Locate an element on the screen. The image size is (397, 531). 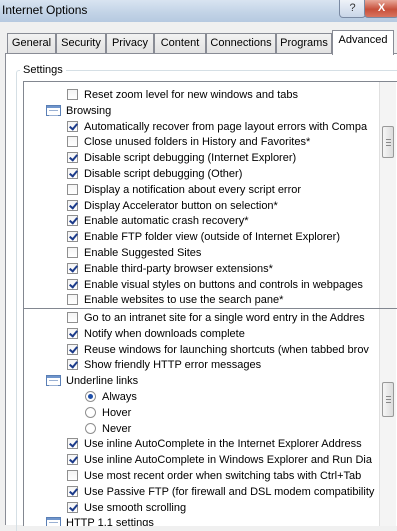
tab-advanced: Advanced is located at coordinates (363, 42).